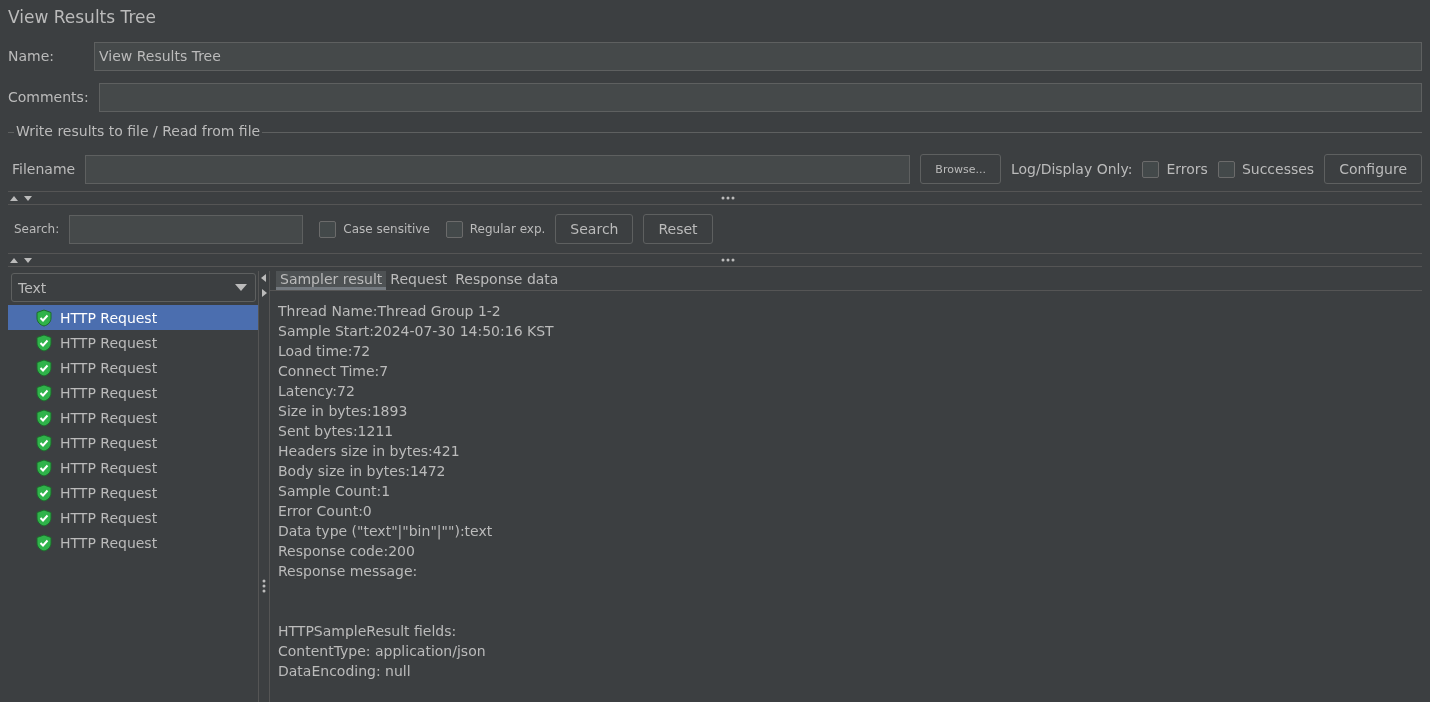 The height and width of the screenshot is (702, 1430). What do you see at coordinates (507, 229) in the screenshot?
I see `checkbox-label: Regular exp.` at bounding box center [507, 229].